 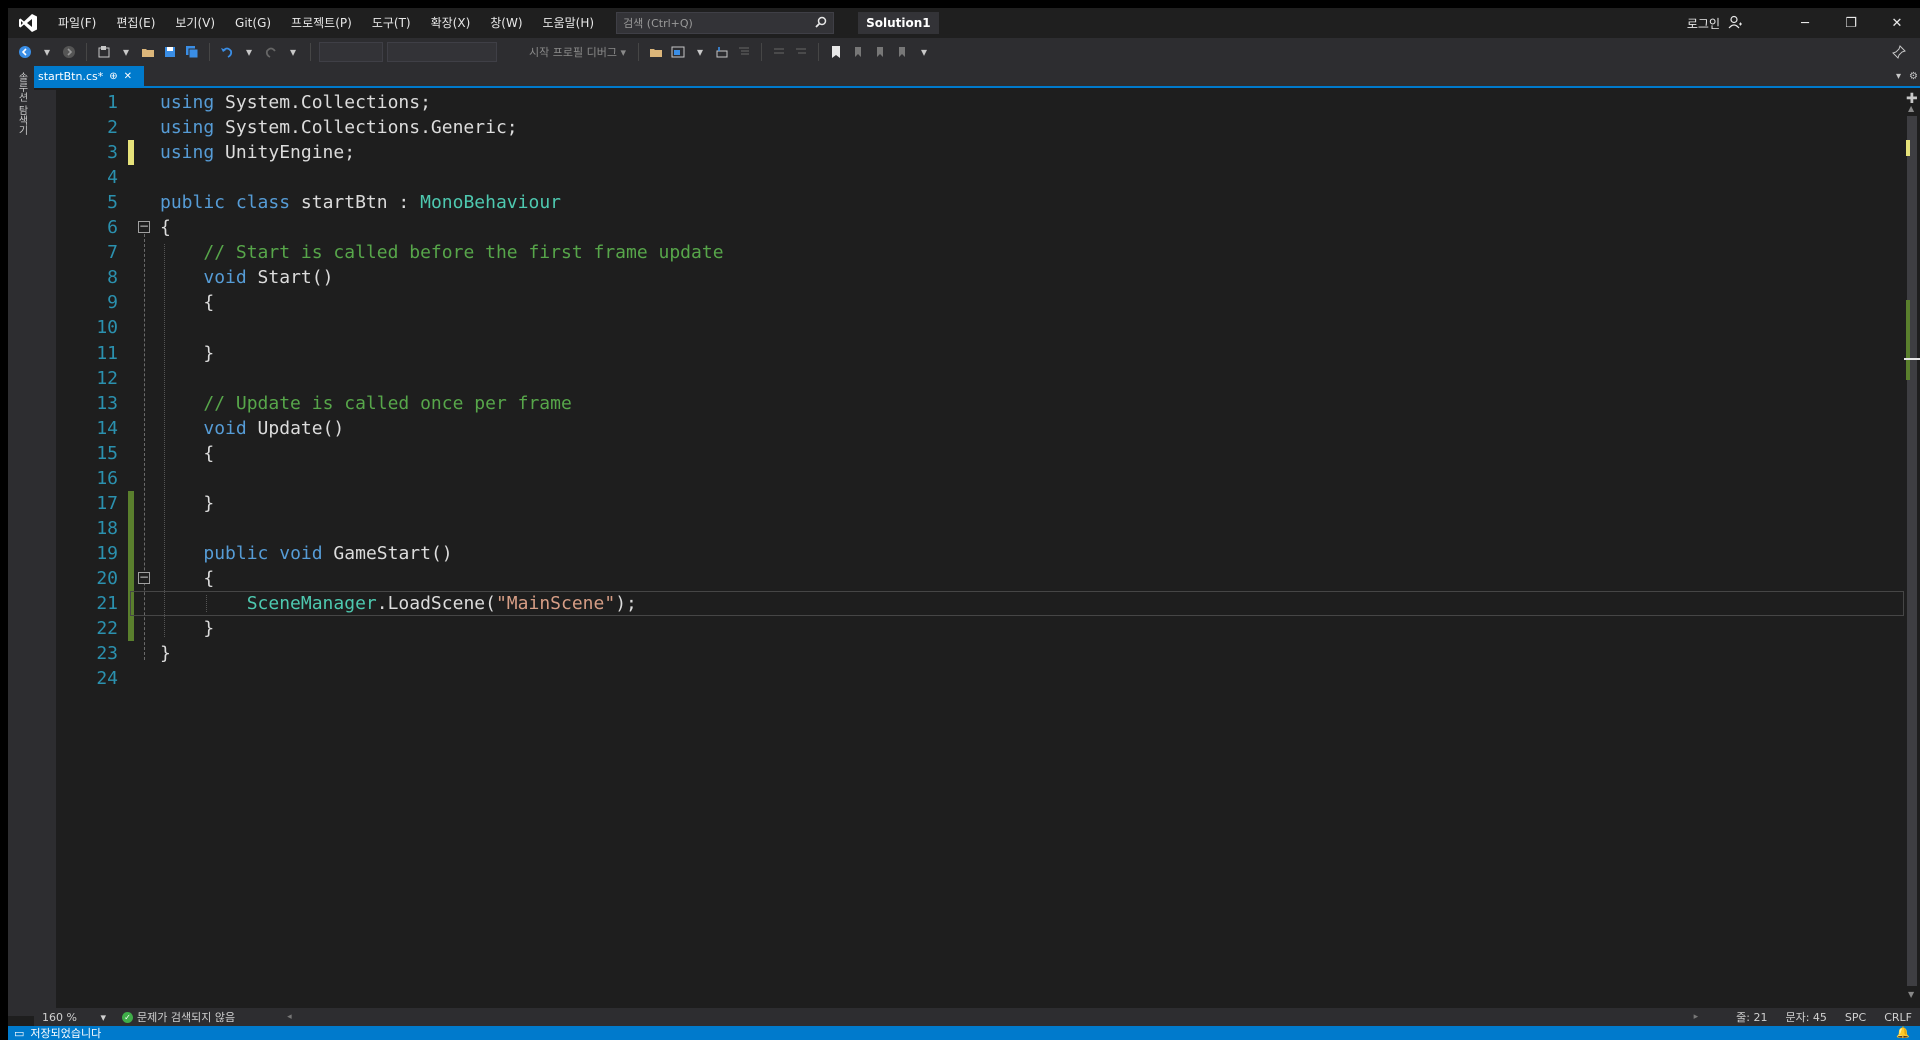 I want to click on menu-window: 창(W), so click(x=506, y=23).